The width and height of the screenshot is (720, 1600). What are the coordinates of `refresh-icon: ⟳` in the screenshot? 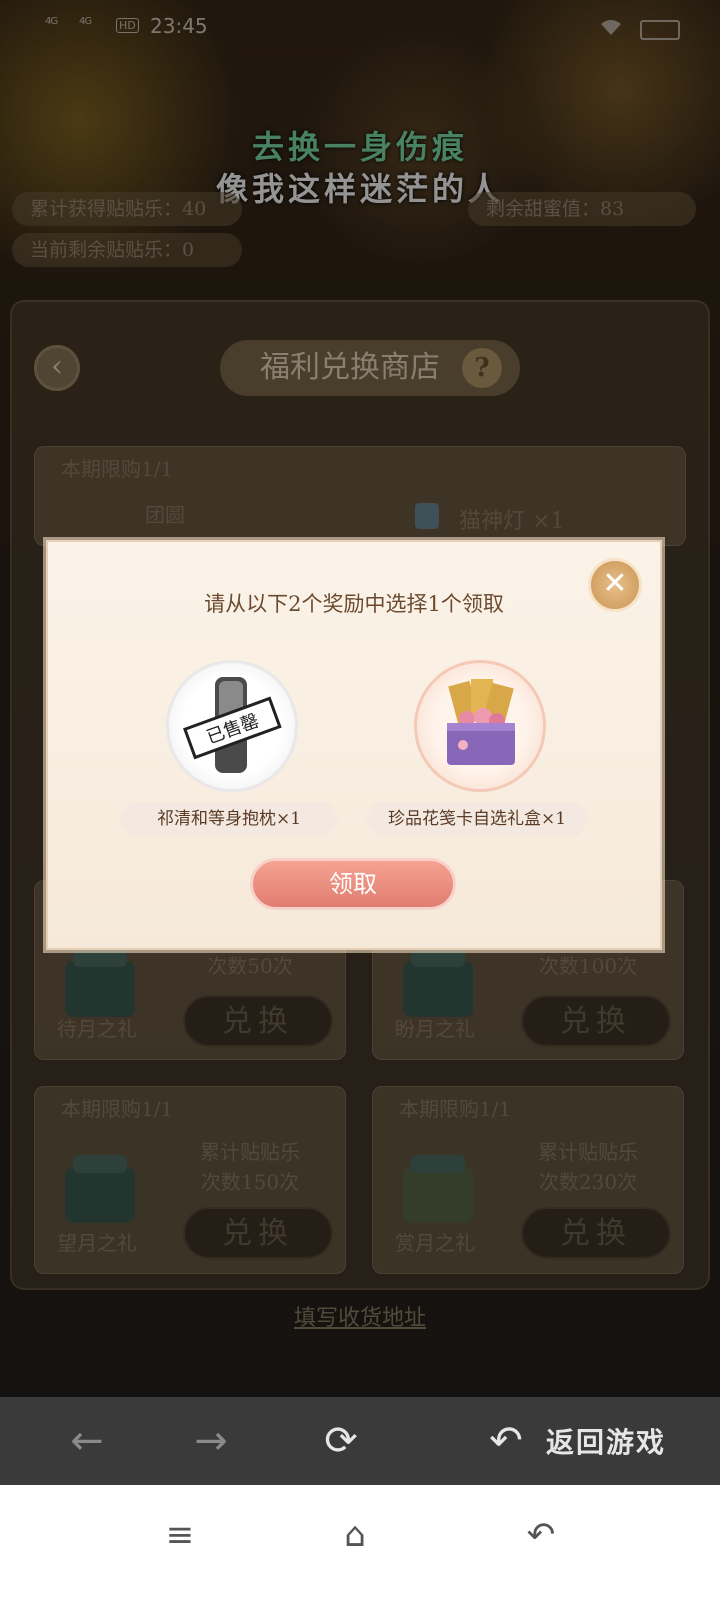 It's located at (341, 1441).